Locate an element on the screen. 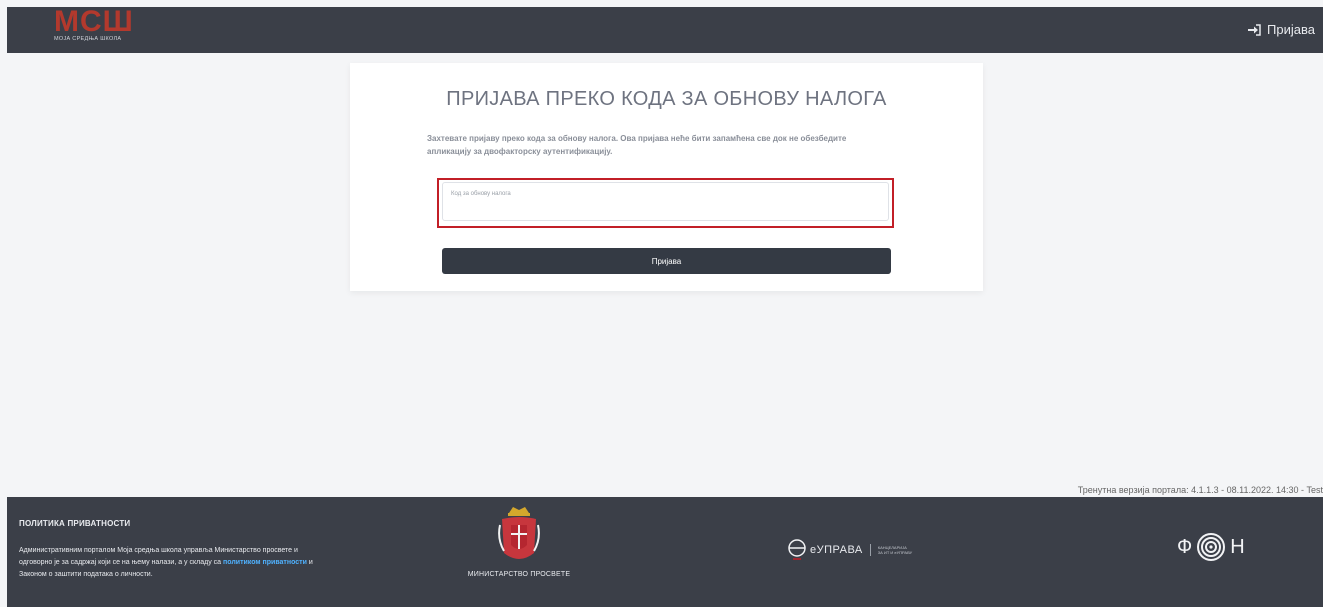  fon-letter-right: Н is located at coordinates (1237, 546).